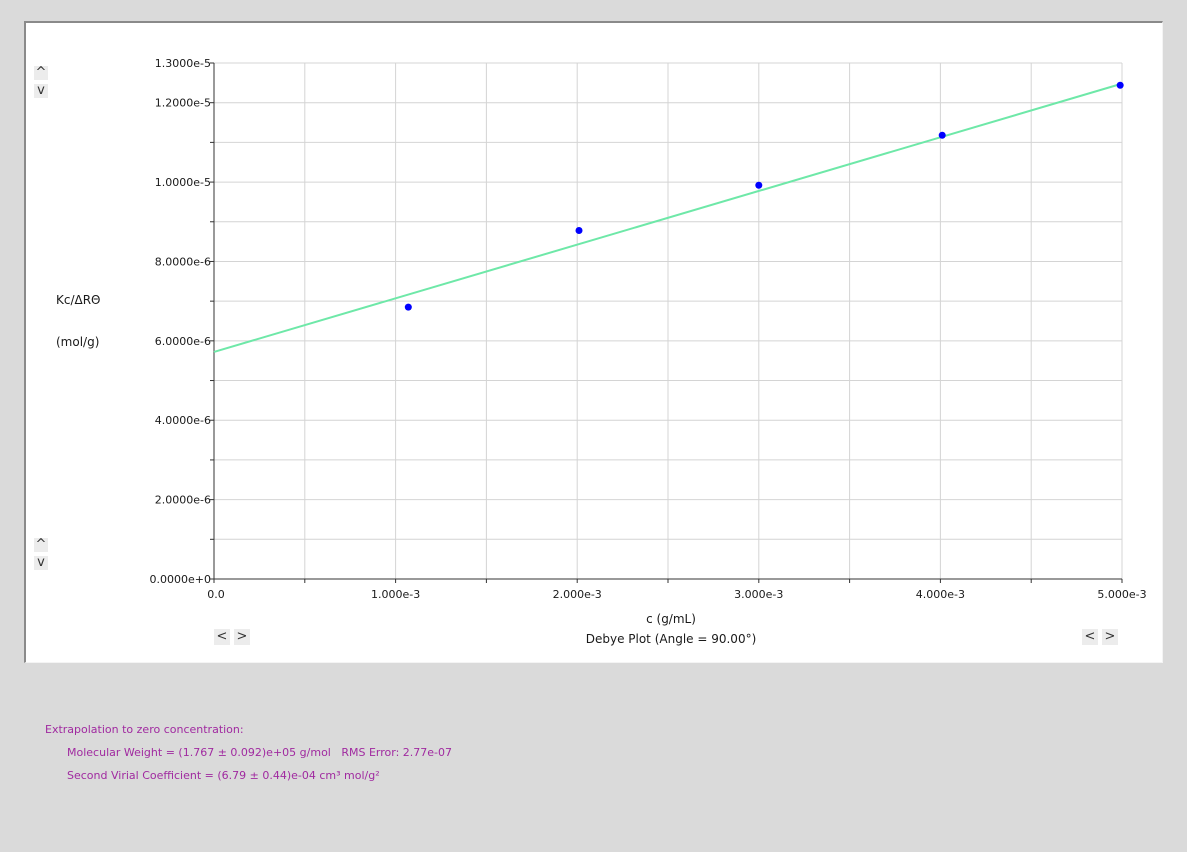 The width and height of the screenshot is (1187, 852). What do you see at coordinates (671, 639) in the screenshot?
I see `chart-title: Debye Plot (Angle = 90.00°)` at bounding box center [671, 639].